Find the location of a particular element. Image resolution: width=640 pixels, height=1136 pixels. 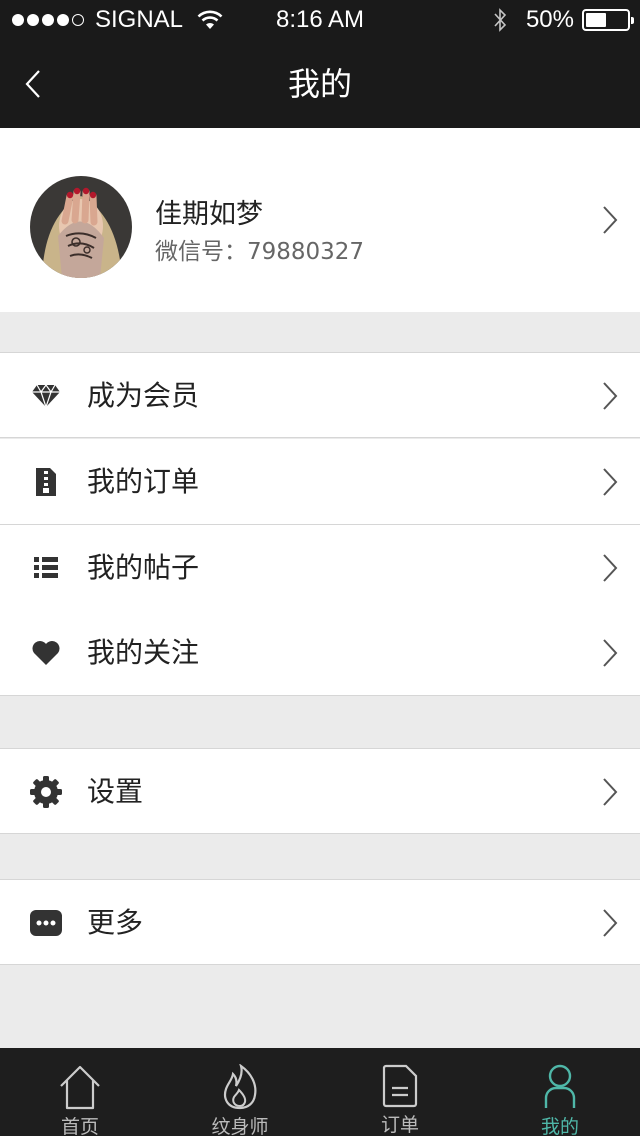

back-button is located at coordinates (33, 84).